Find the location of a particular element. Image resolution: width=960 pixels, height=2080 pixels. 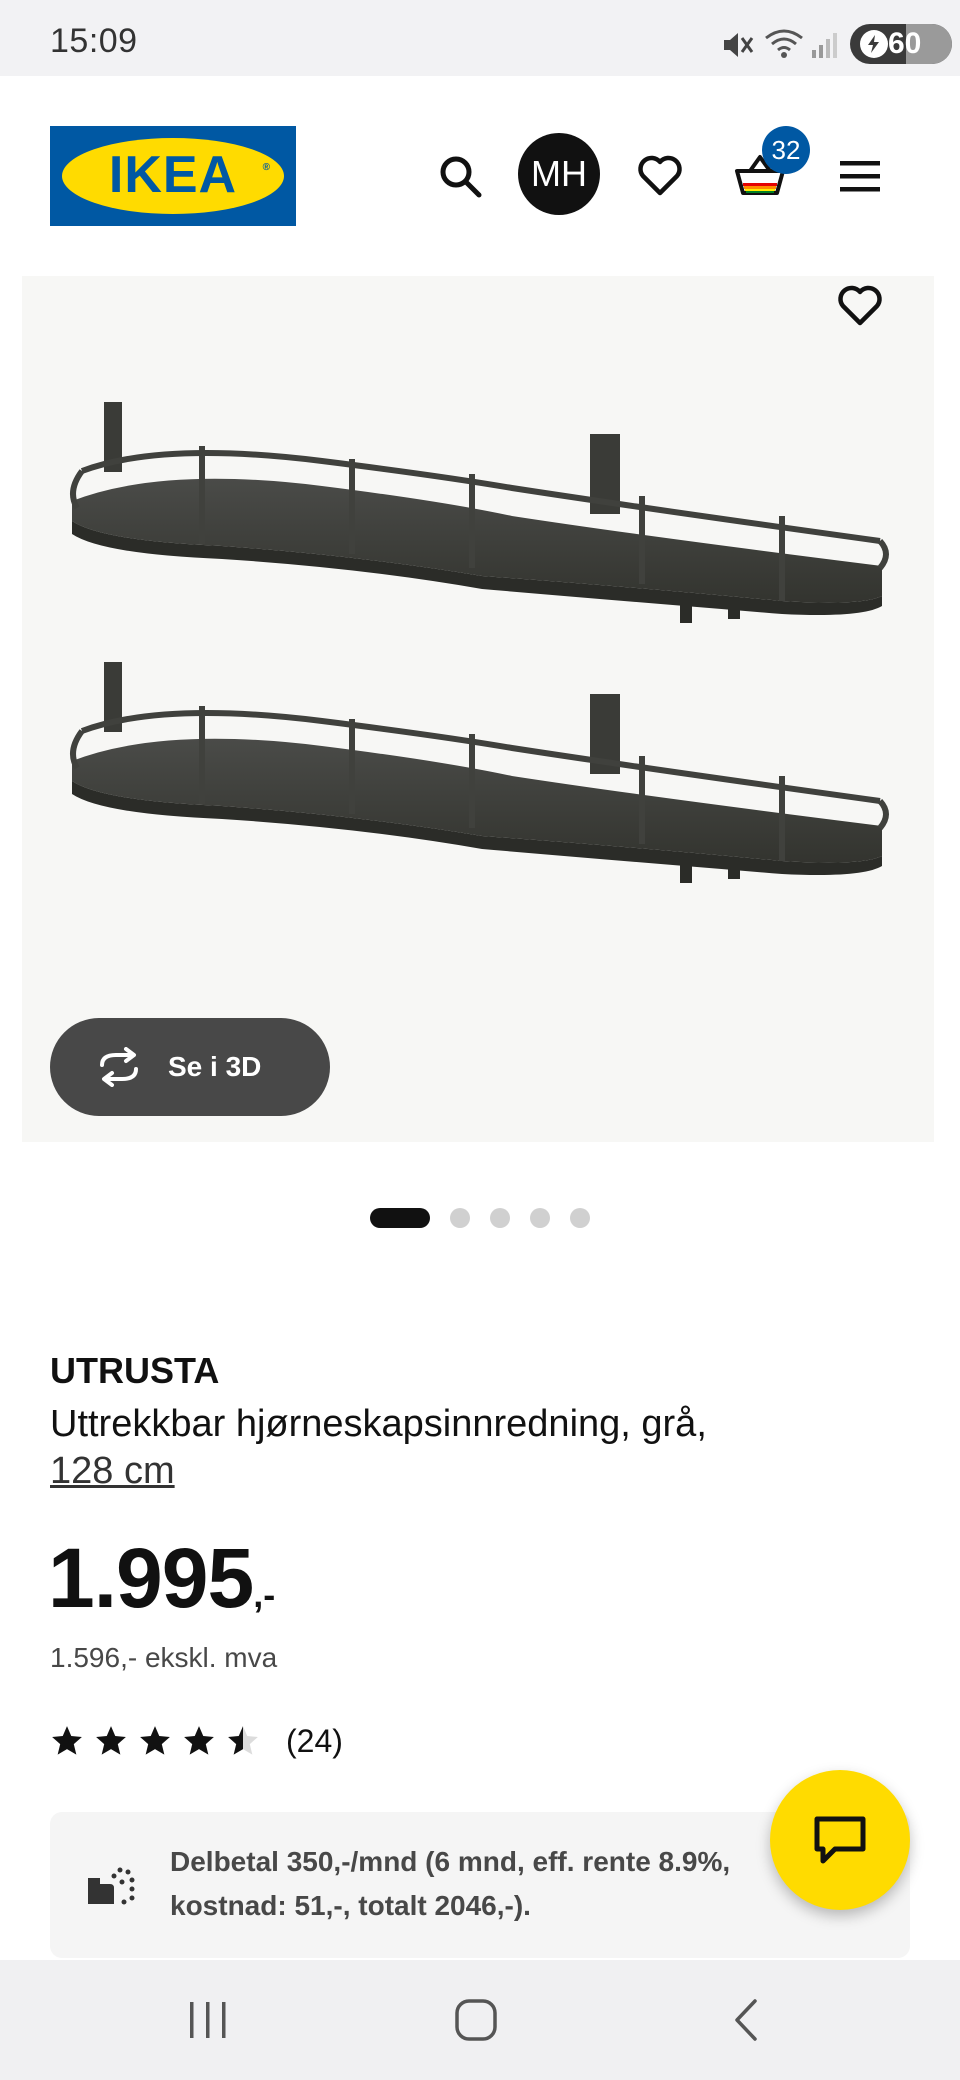

battery-percent: 60 is located at coordinates (905, 43).